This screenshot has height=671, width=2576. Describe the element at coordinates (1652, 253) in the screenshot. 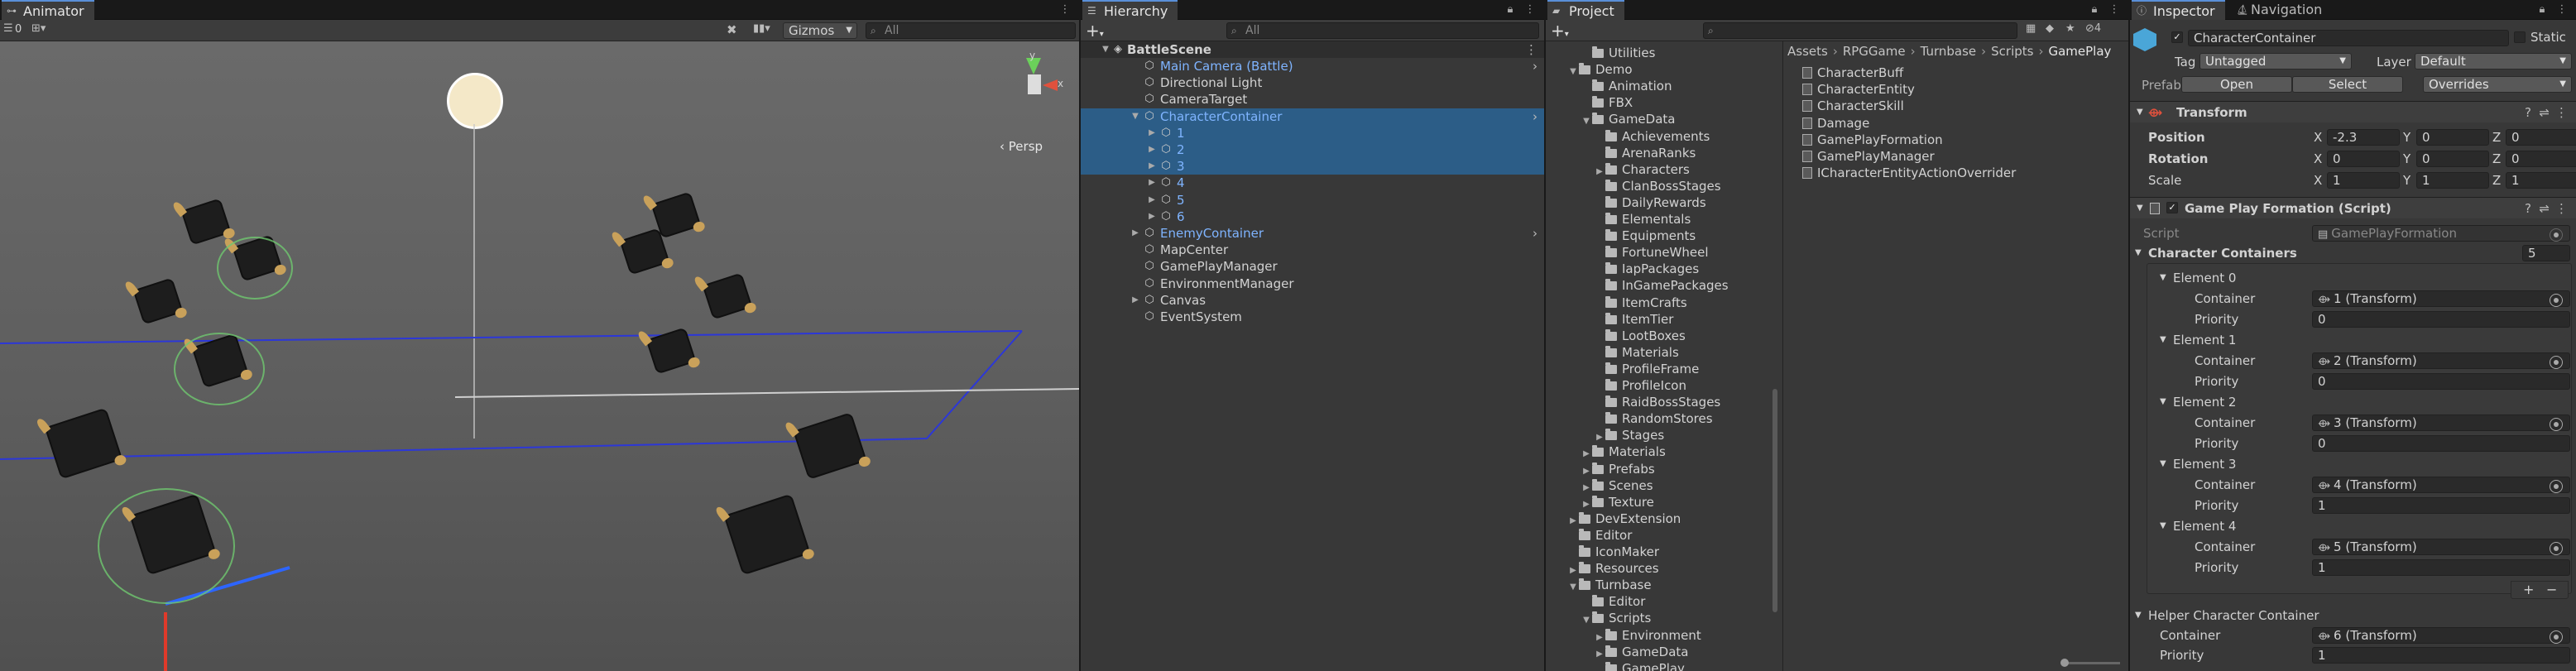

I see `folder-item: FortuneWheel` at that location.